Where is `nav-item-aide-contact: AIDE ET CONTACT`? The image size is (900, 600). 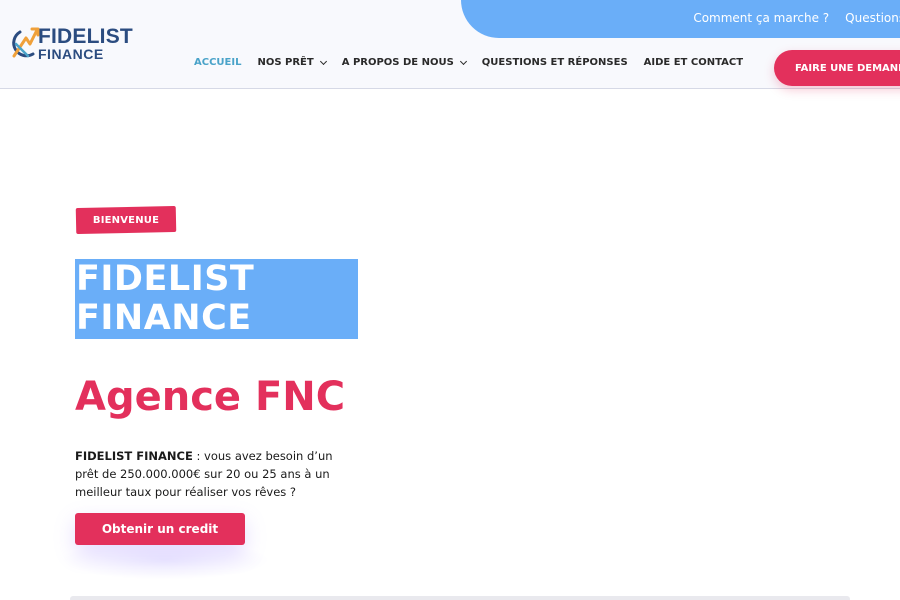 nav-item-aide-contact: AIDE ET CONTACT is located at coordinates (693, 62).